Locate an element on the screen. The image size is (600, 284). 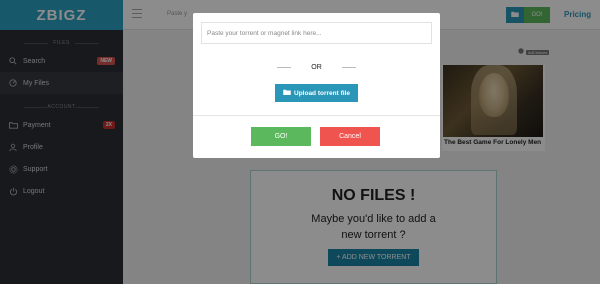
modal-divider is located at coordinates (316, 115).